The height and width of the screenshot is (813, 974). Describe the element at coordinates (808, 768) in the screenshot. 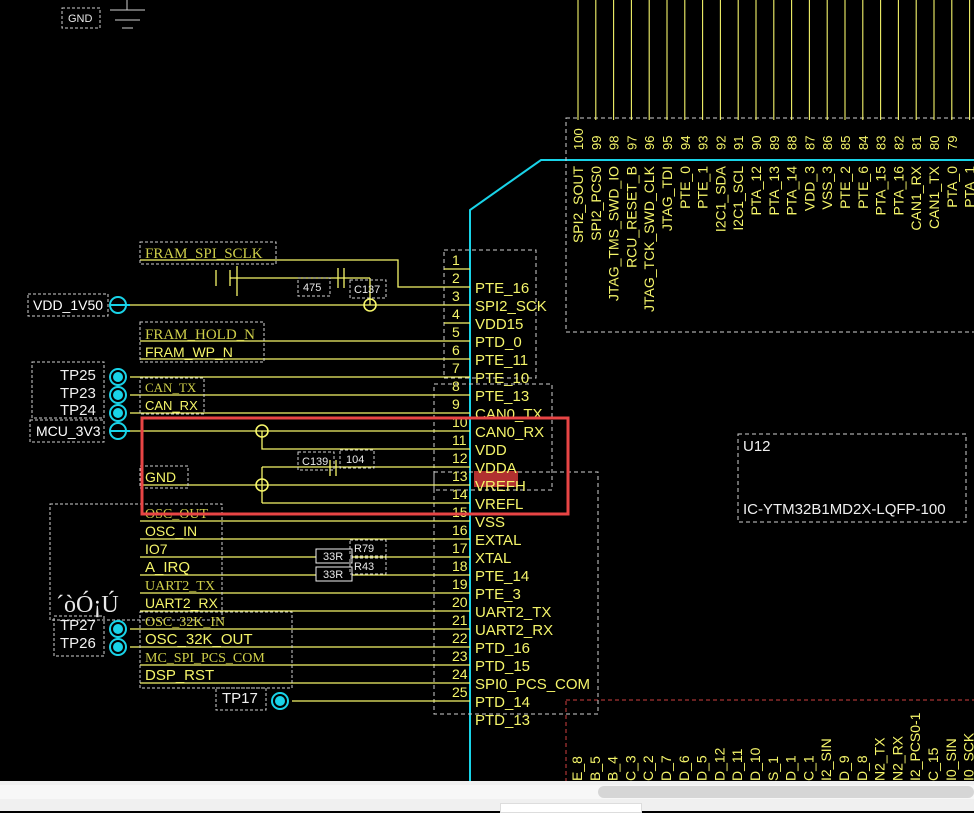

I see `ic-bottom-pin-label: C_1` at that location.